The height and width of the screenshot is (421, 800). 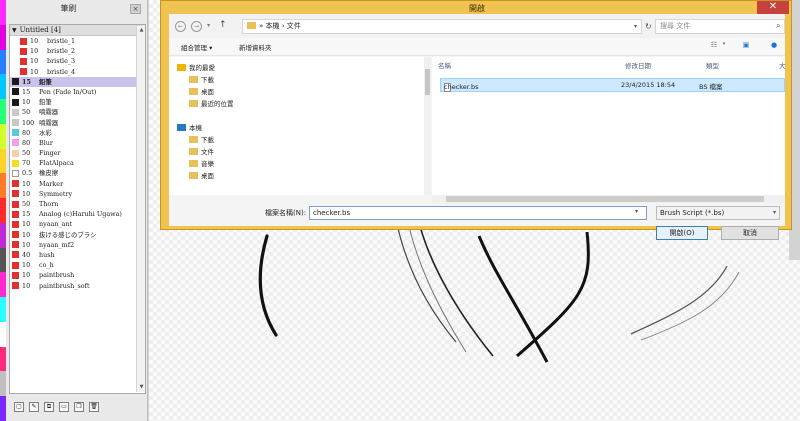 What do you see at coordinates (724, 46) in the screenshot?
I see `view-dropdown-icon: ▾` at bounding box center [724, 46].